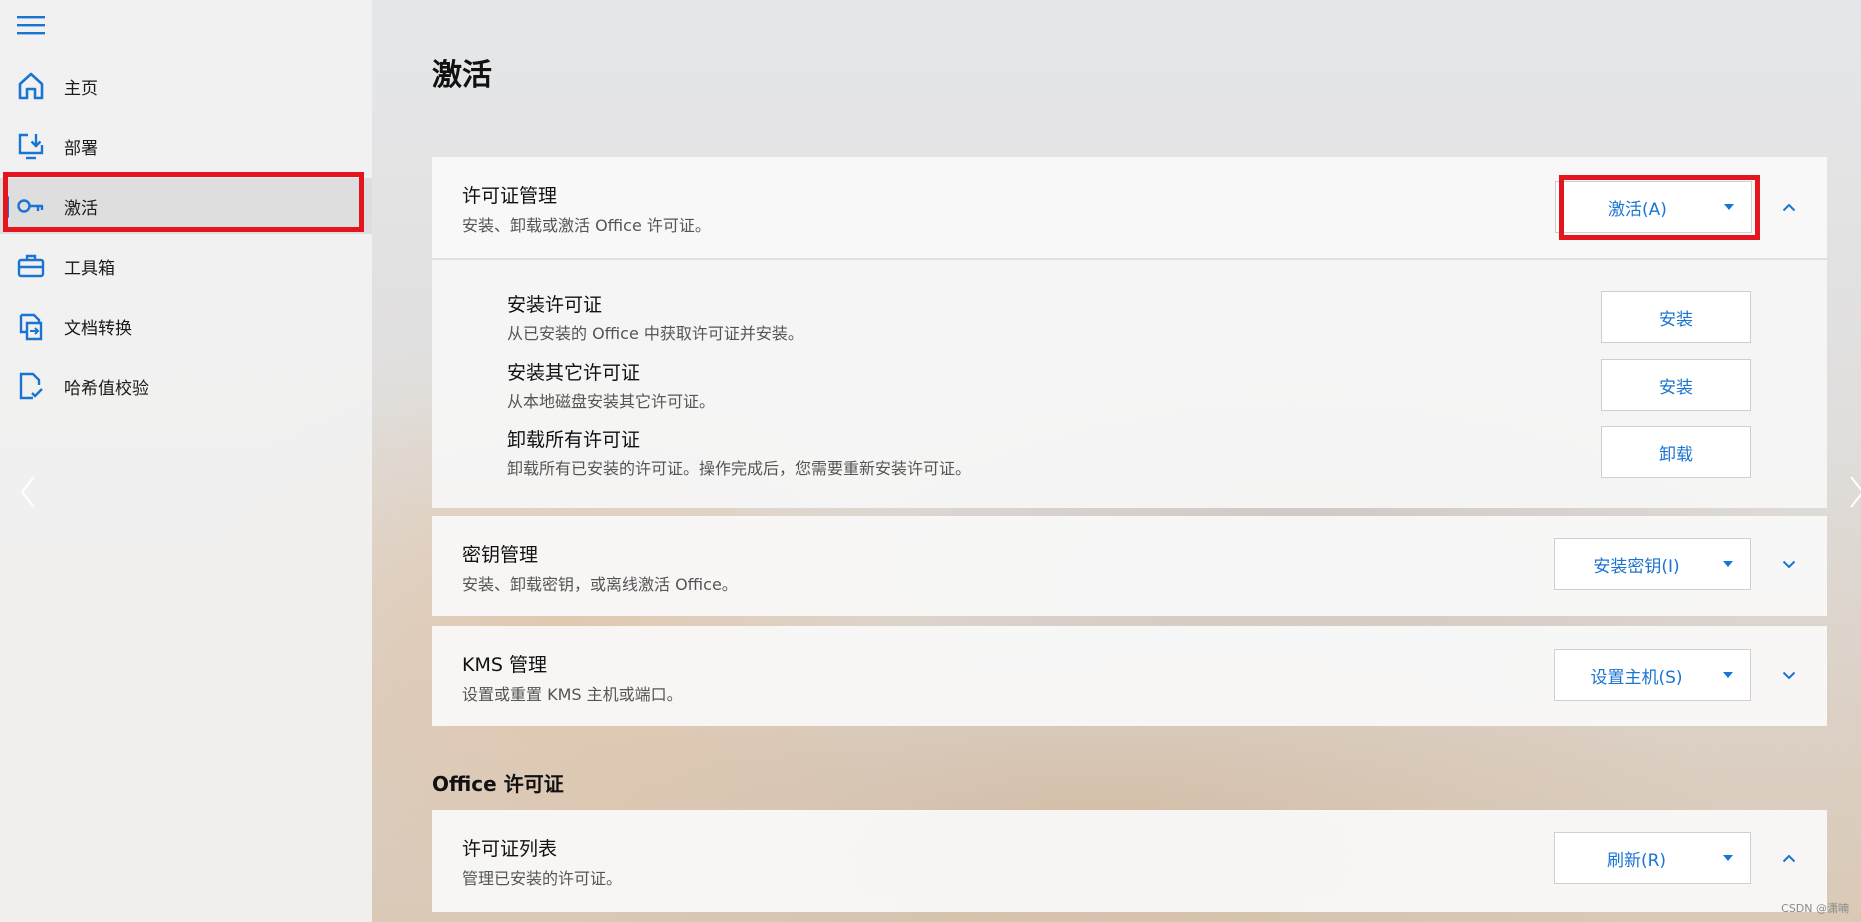  I want to click on kms-management-card: KMS 管理 设置或重置 KMS 主机或端口。 设置主机(S), so click(1129, 676).